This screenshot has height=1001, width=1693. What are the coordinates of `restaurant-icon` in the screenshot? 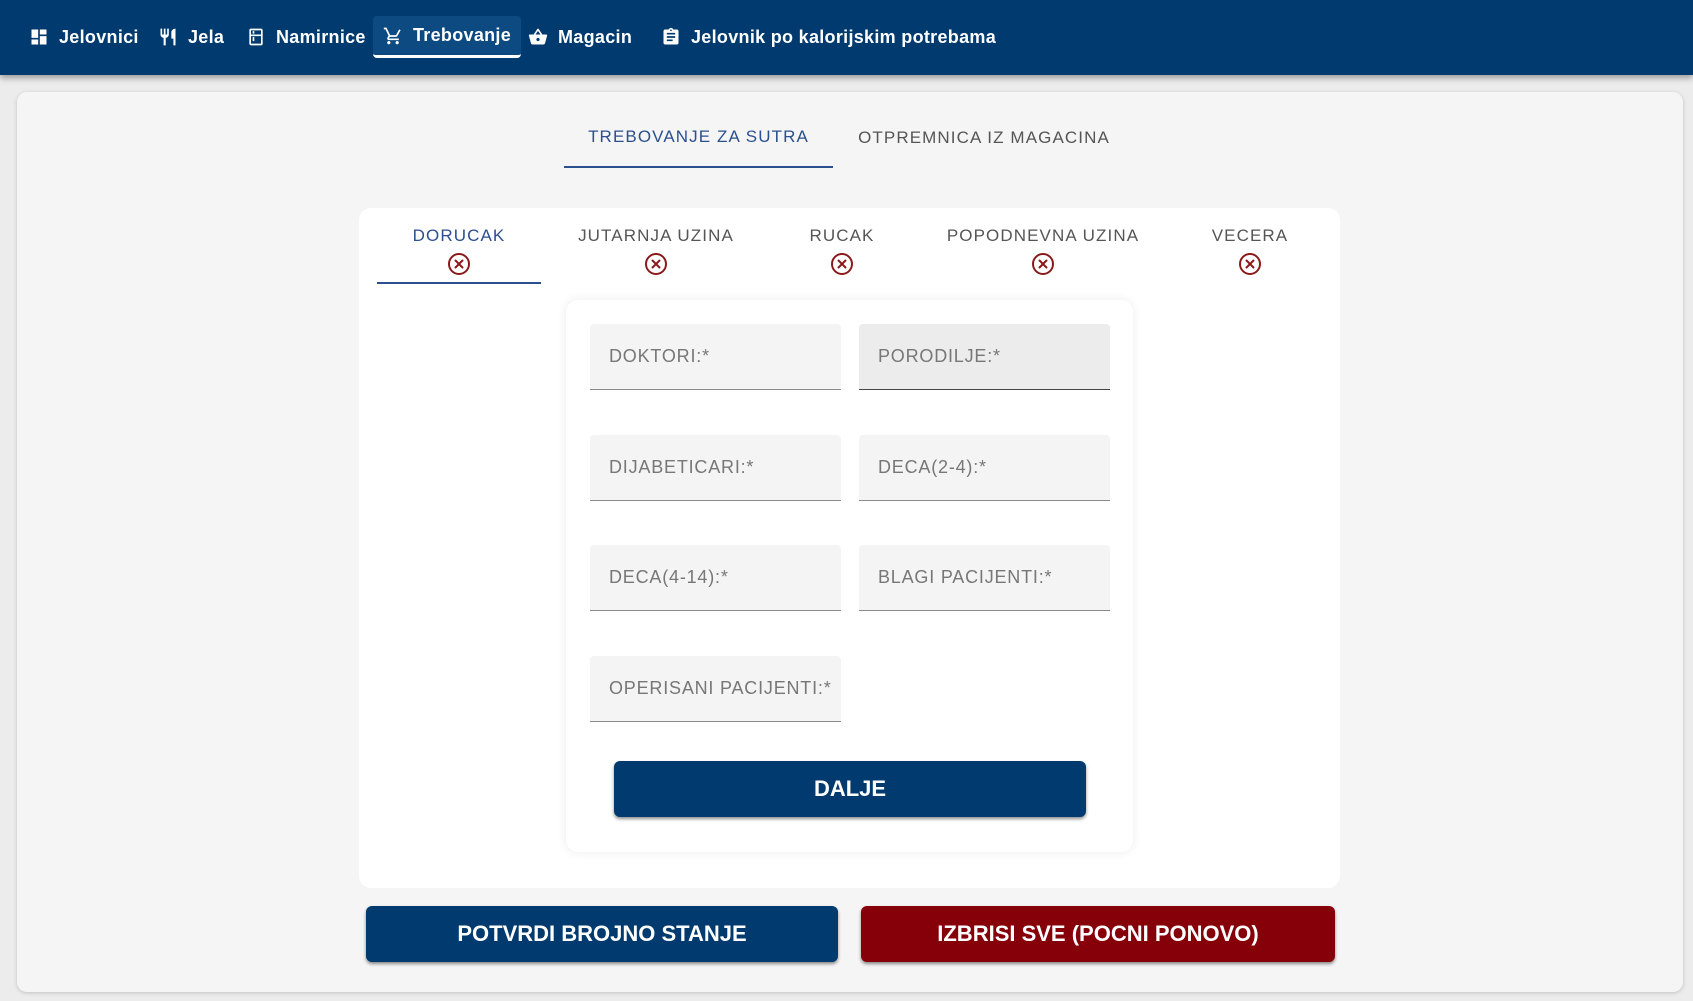 It's located at (168, 37).